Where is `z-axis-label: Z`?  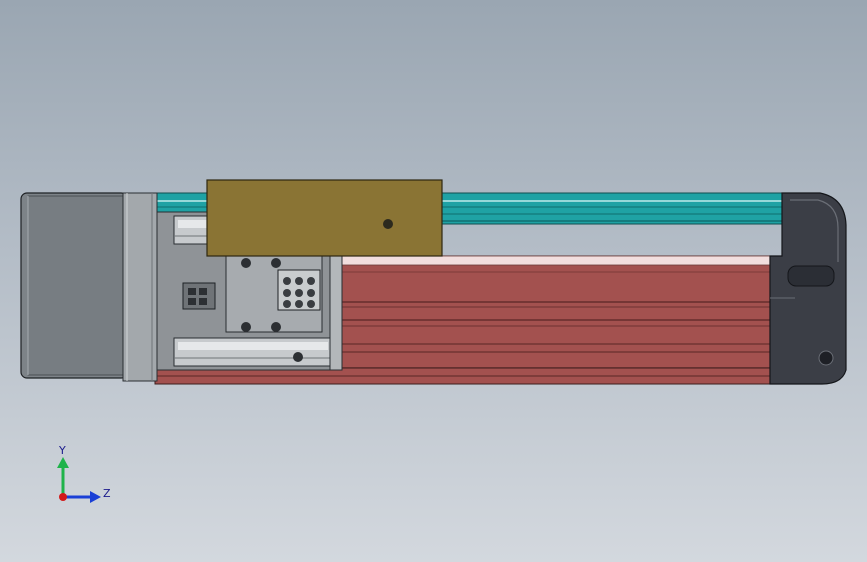 z-axis-label: Z is located at coordinates (107, 493).